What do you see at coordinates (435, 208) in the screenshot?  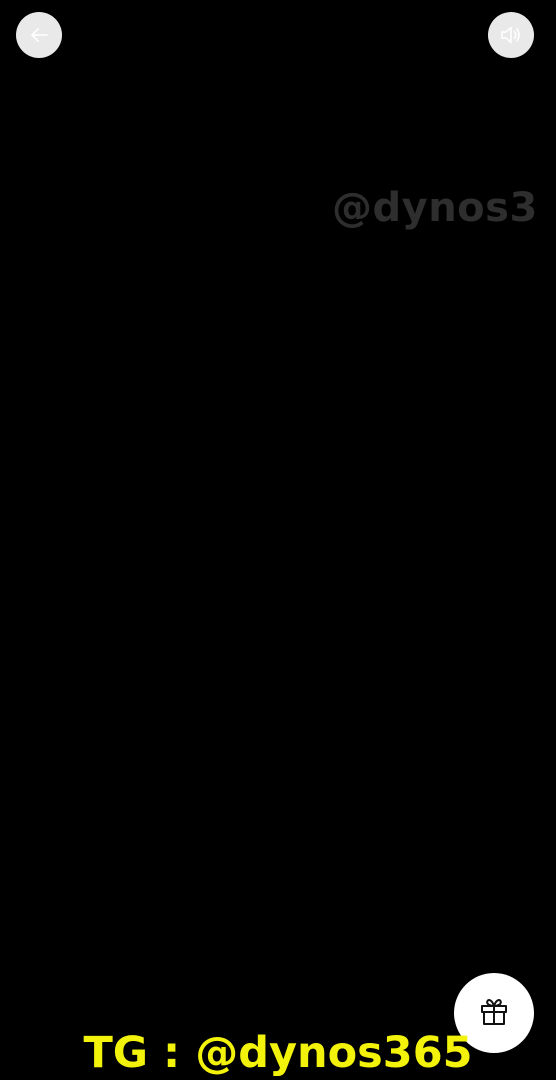 I see `watermark-text: @dynos3` at bounding box center [435, 208].